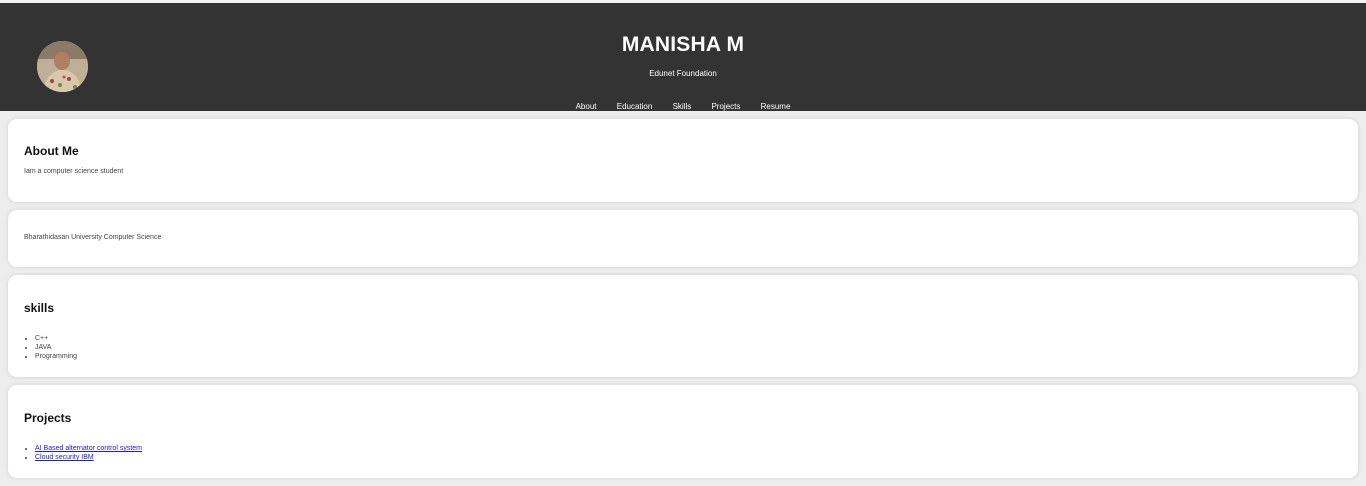 The image size is (1366, 486). What do you see at coordinates (56, 356) in the screenshot?
I see `list-item: Programming` at bounding box center [56, 356].